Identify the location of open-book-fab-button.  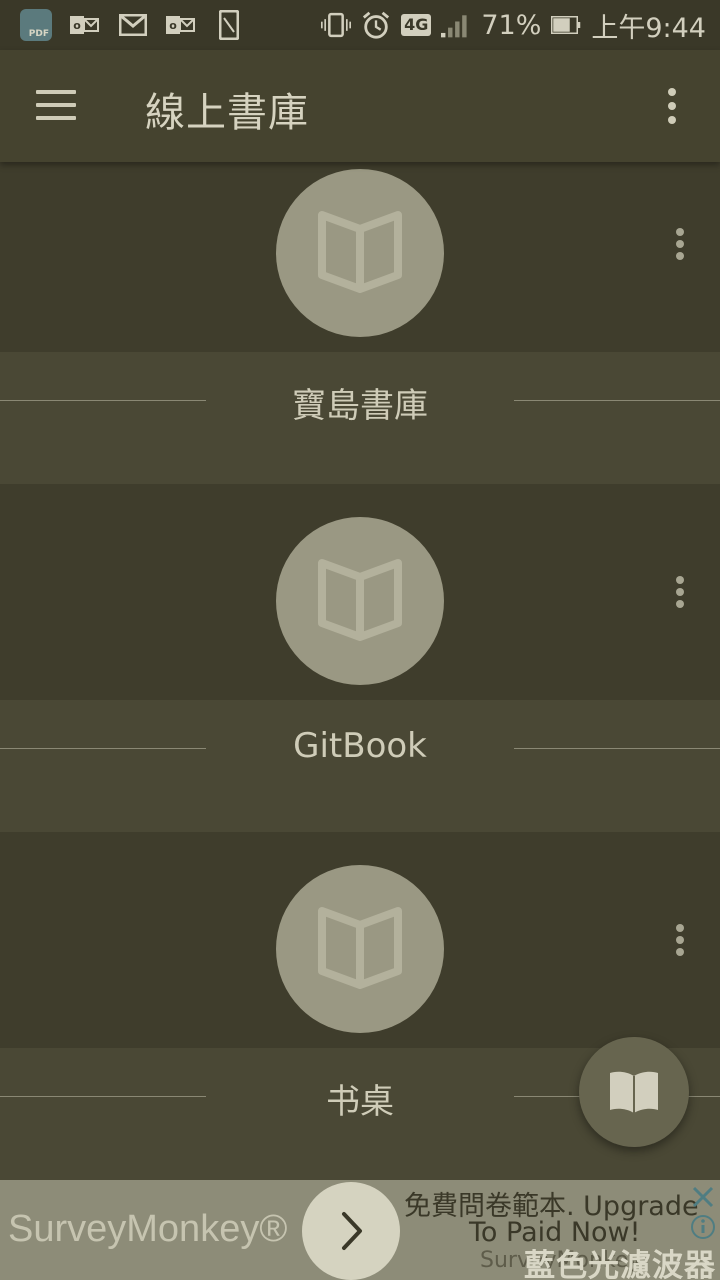
(634, 1092).